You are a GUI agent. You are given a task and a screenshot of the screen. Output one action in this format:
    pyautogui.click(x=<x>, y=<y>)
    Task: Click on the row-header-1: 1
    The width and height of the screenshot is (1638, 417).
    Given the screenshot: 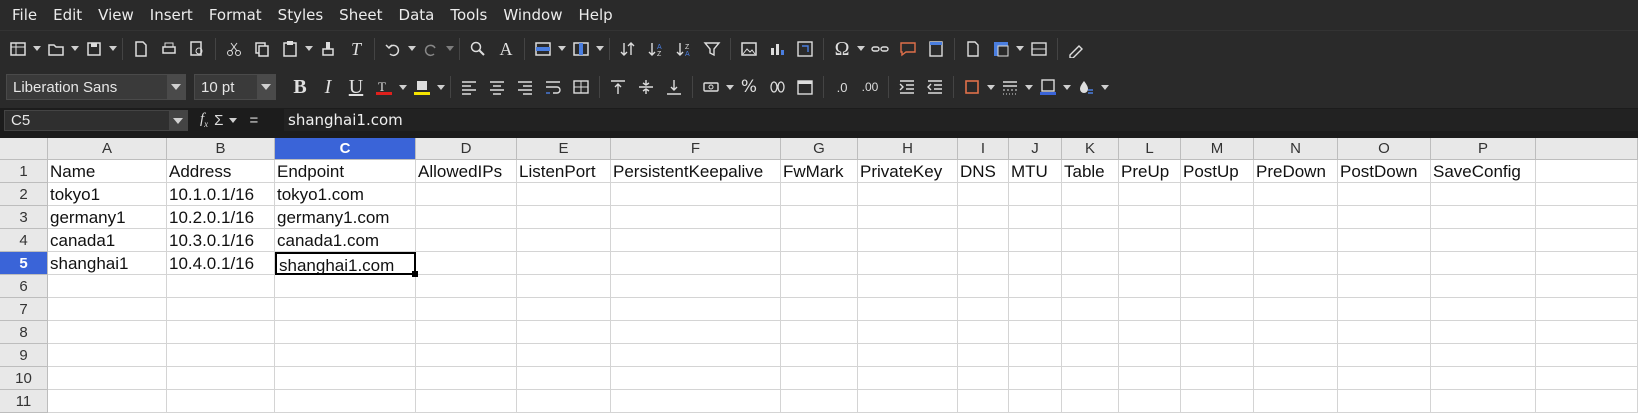 What is the action you would take?
    pyautogui.click(x=24, y=171)
    